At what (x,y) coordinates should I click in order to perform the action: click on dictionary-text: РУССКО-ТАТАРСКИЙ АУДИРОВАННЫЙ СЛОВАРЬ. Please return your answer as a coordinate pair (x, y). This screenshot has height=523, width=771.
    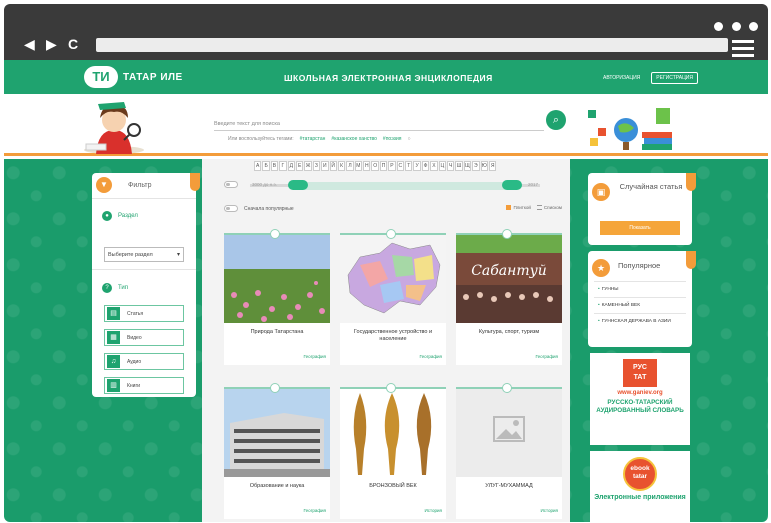
    Looking at the image, I should click on (640, 406).